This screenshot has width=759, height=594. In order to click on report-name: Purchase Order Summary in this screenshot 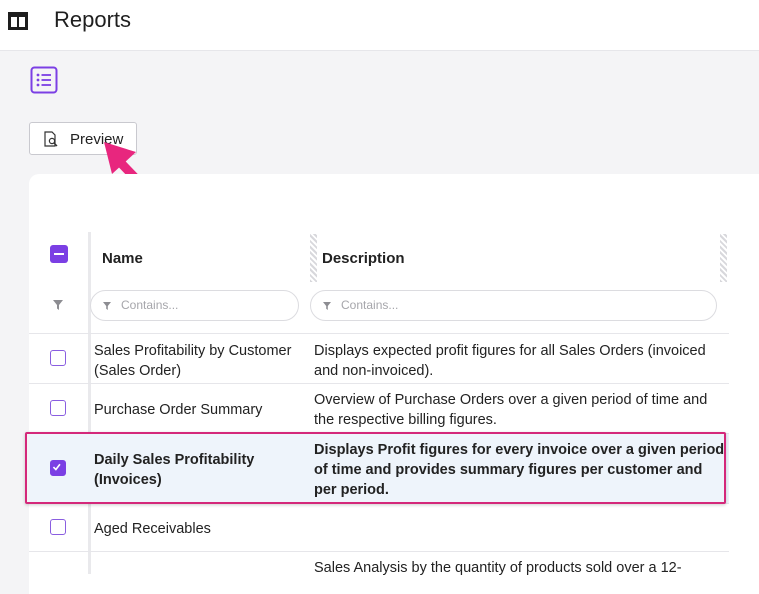, I will do `click(178, 410)`.